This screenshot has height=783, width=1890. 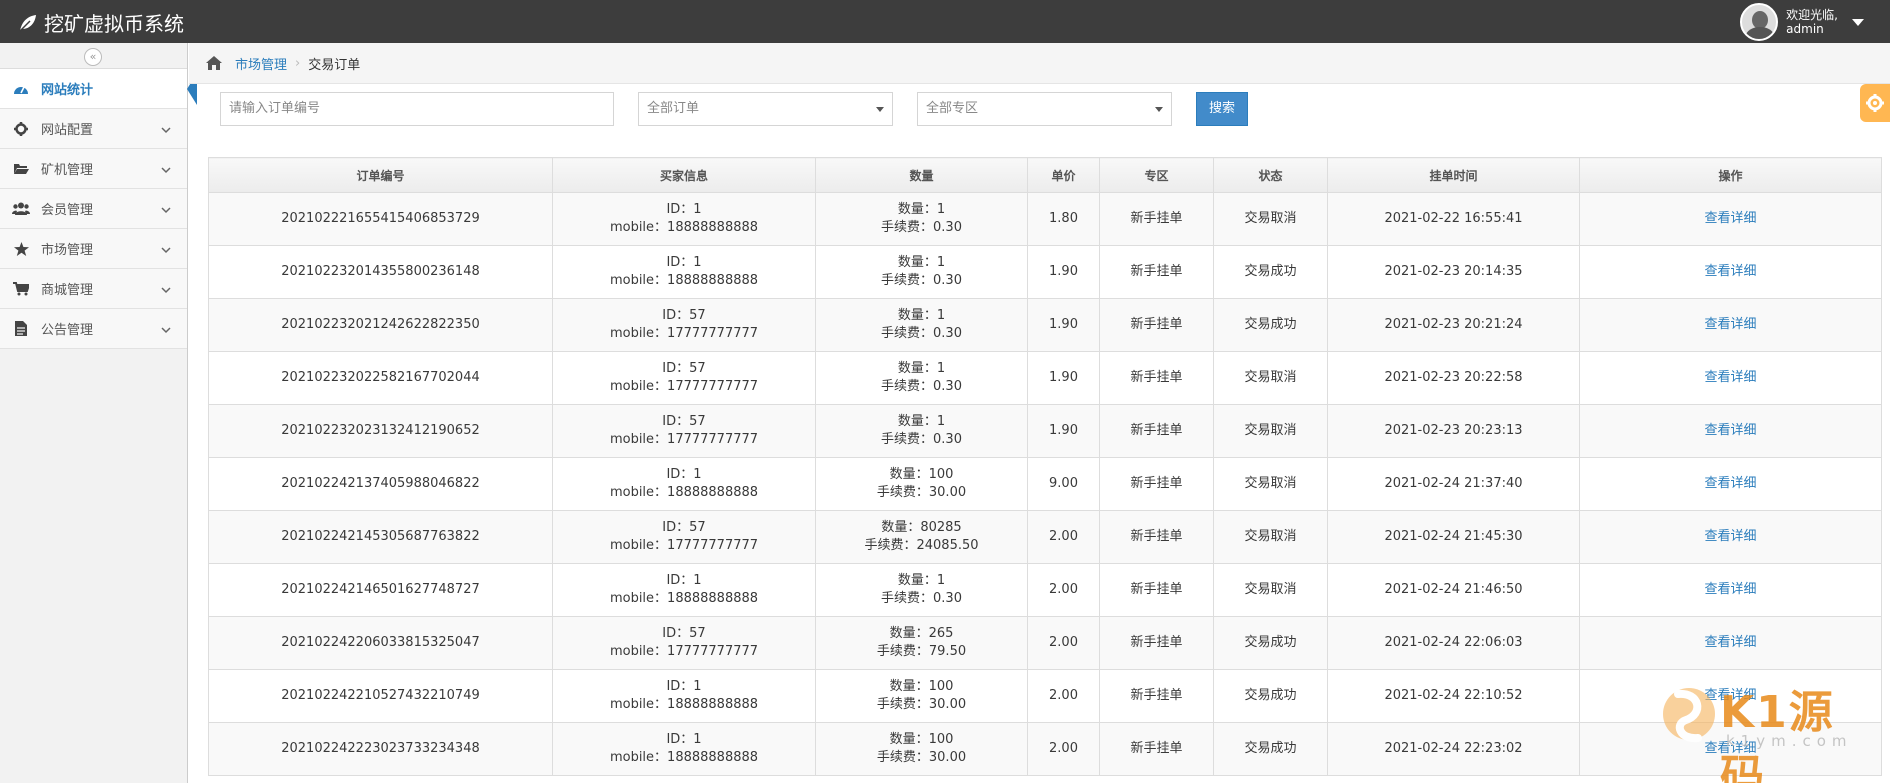 I want to click on status-cell: 交易成功, so click(x=1270, y=325).